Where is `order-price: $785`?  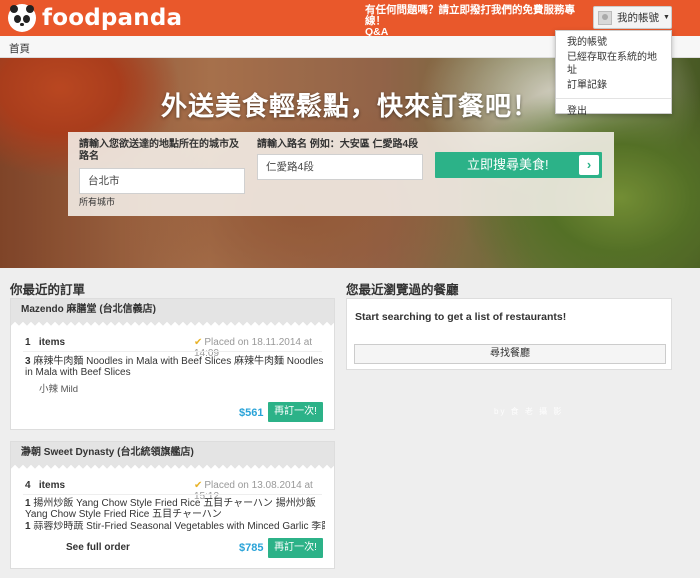 order-price: $785 is located at coordinates (251, 548).